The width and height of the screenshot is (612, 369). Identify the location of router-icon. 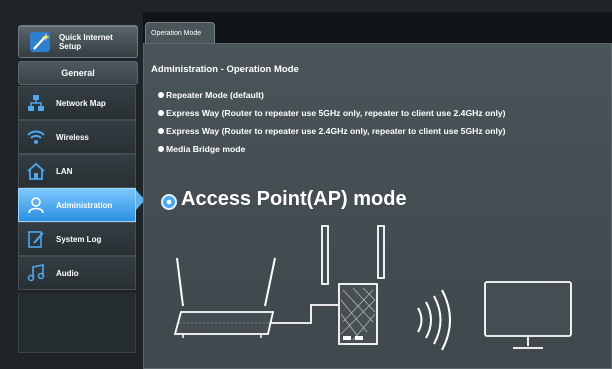
(224, 297).